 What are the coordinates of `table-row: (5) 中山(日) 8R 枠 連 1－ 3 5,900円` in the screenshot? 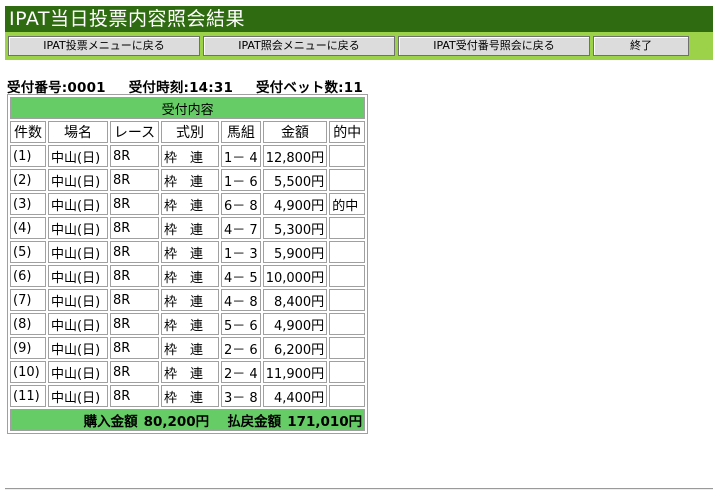 It's located at (188, 252).